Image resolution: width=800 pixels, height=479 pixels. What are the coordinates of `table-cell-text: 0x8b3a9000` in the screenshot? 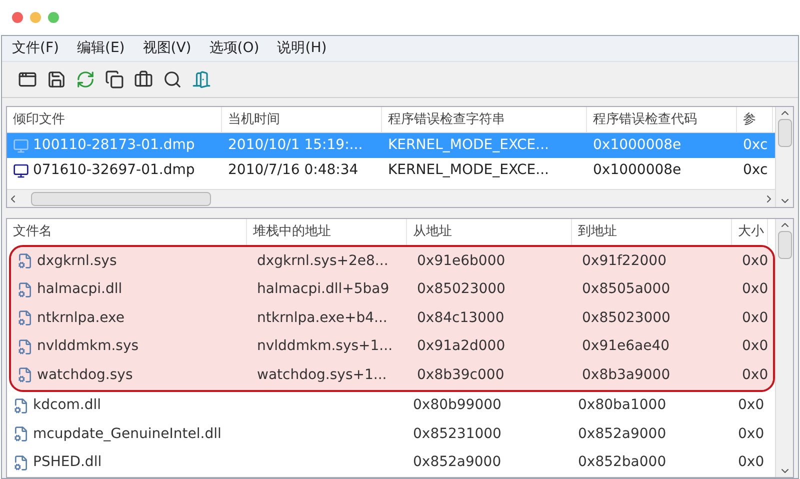 It's located at (626, 375).